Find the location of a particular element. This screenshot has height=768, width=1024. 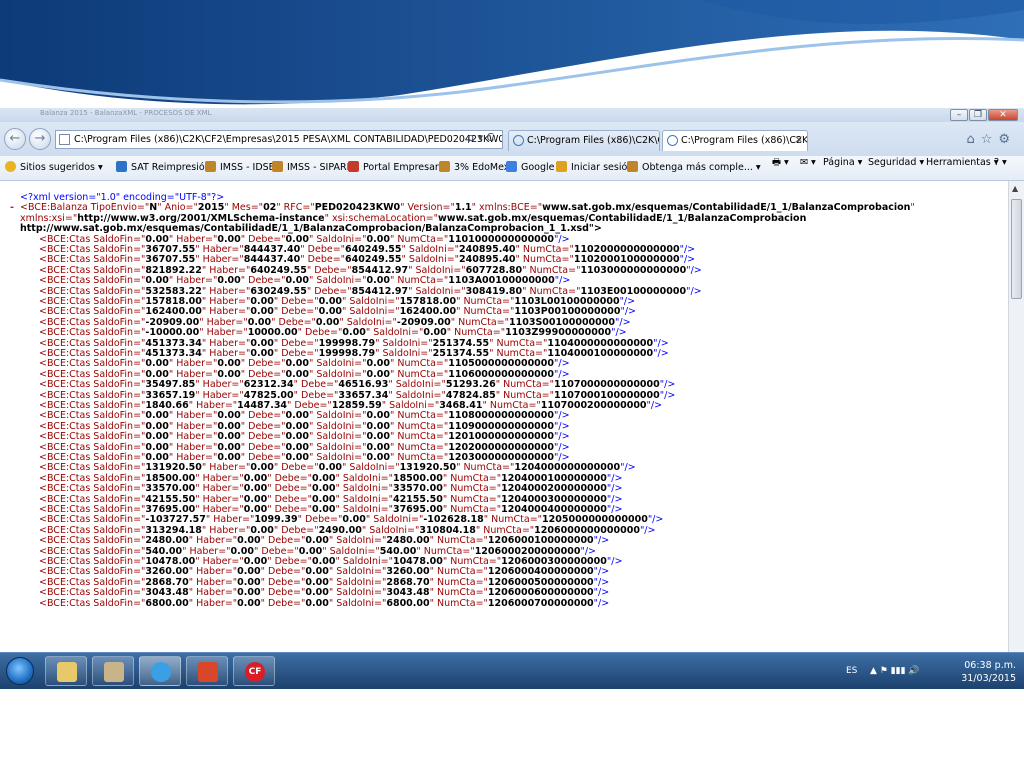

xml-attr: " Mes=" is located at coordinates (244, 208).